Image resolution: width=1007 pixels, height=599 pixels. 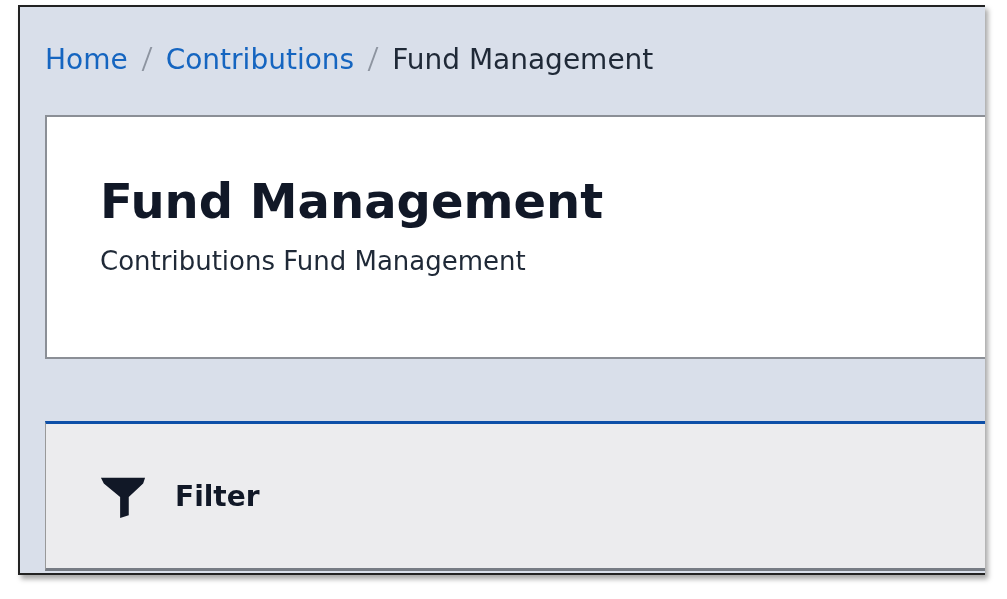 I want to click on breadcrumb-current: Fund Management, so click(x=523, y=59).